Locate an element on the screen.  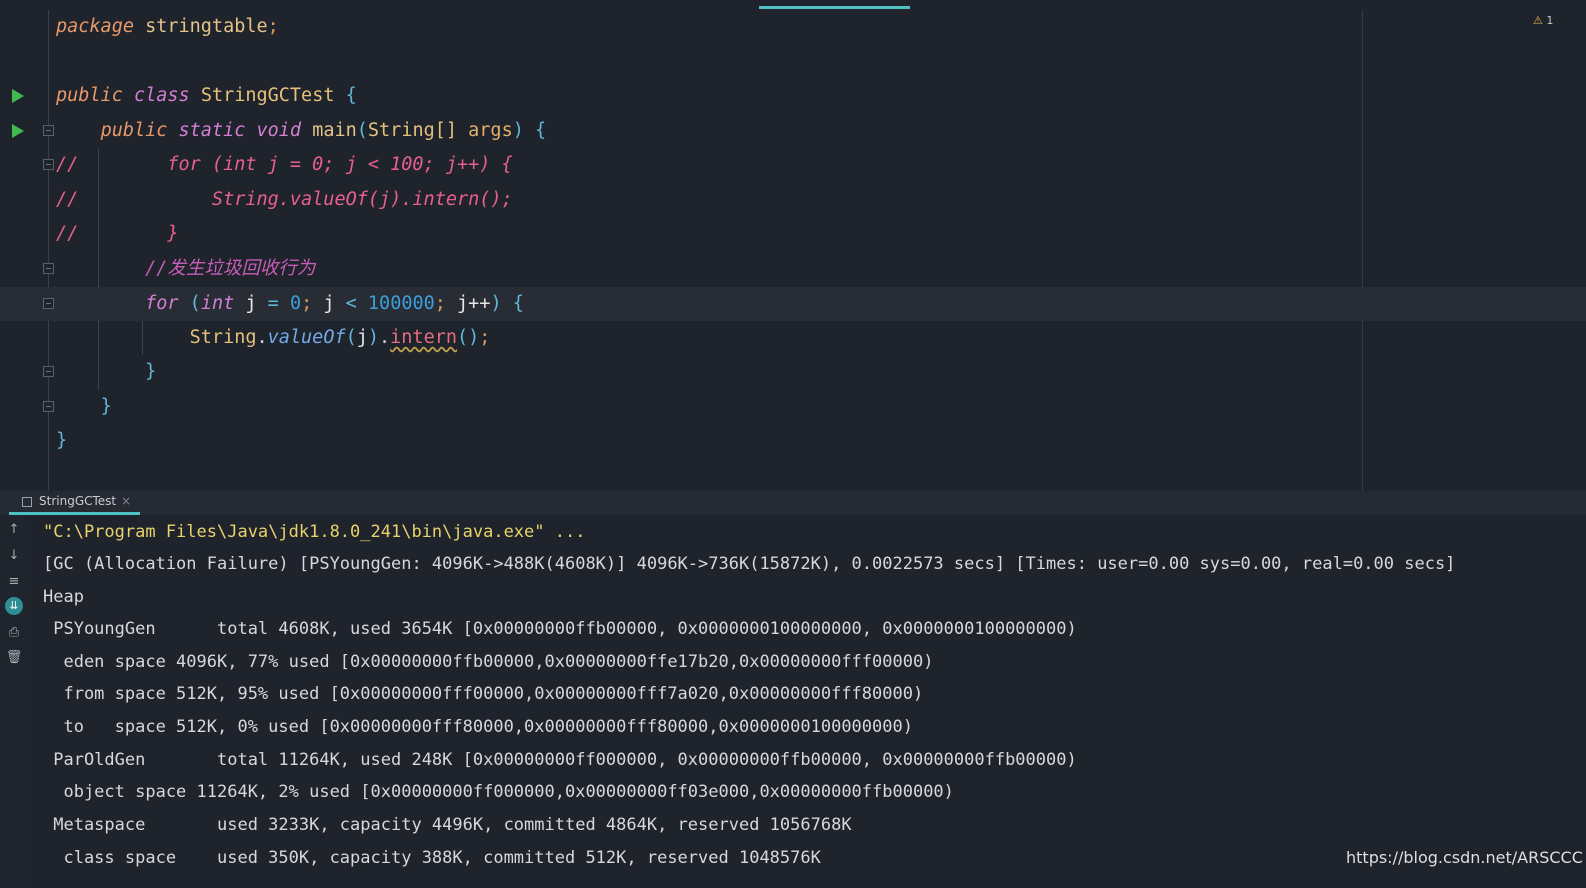
keyword: package is located at coordinates (95, 26).